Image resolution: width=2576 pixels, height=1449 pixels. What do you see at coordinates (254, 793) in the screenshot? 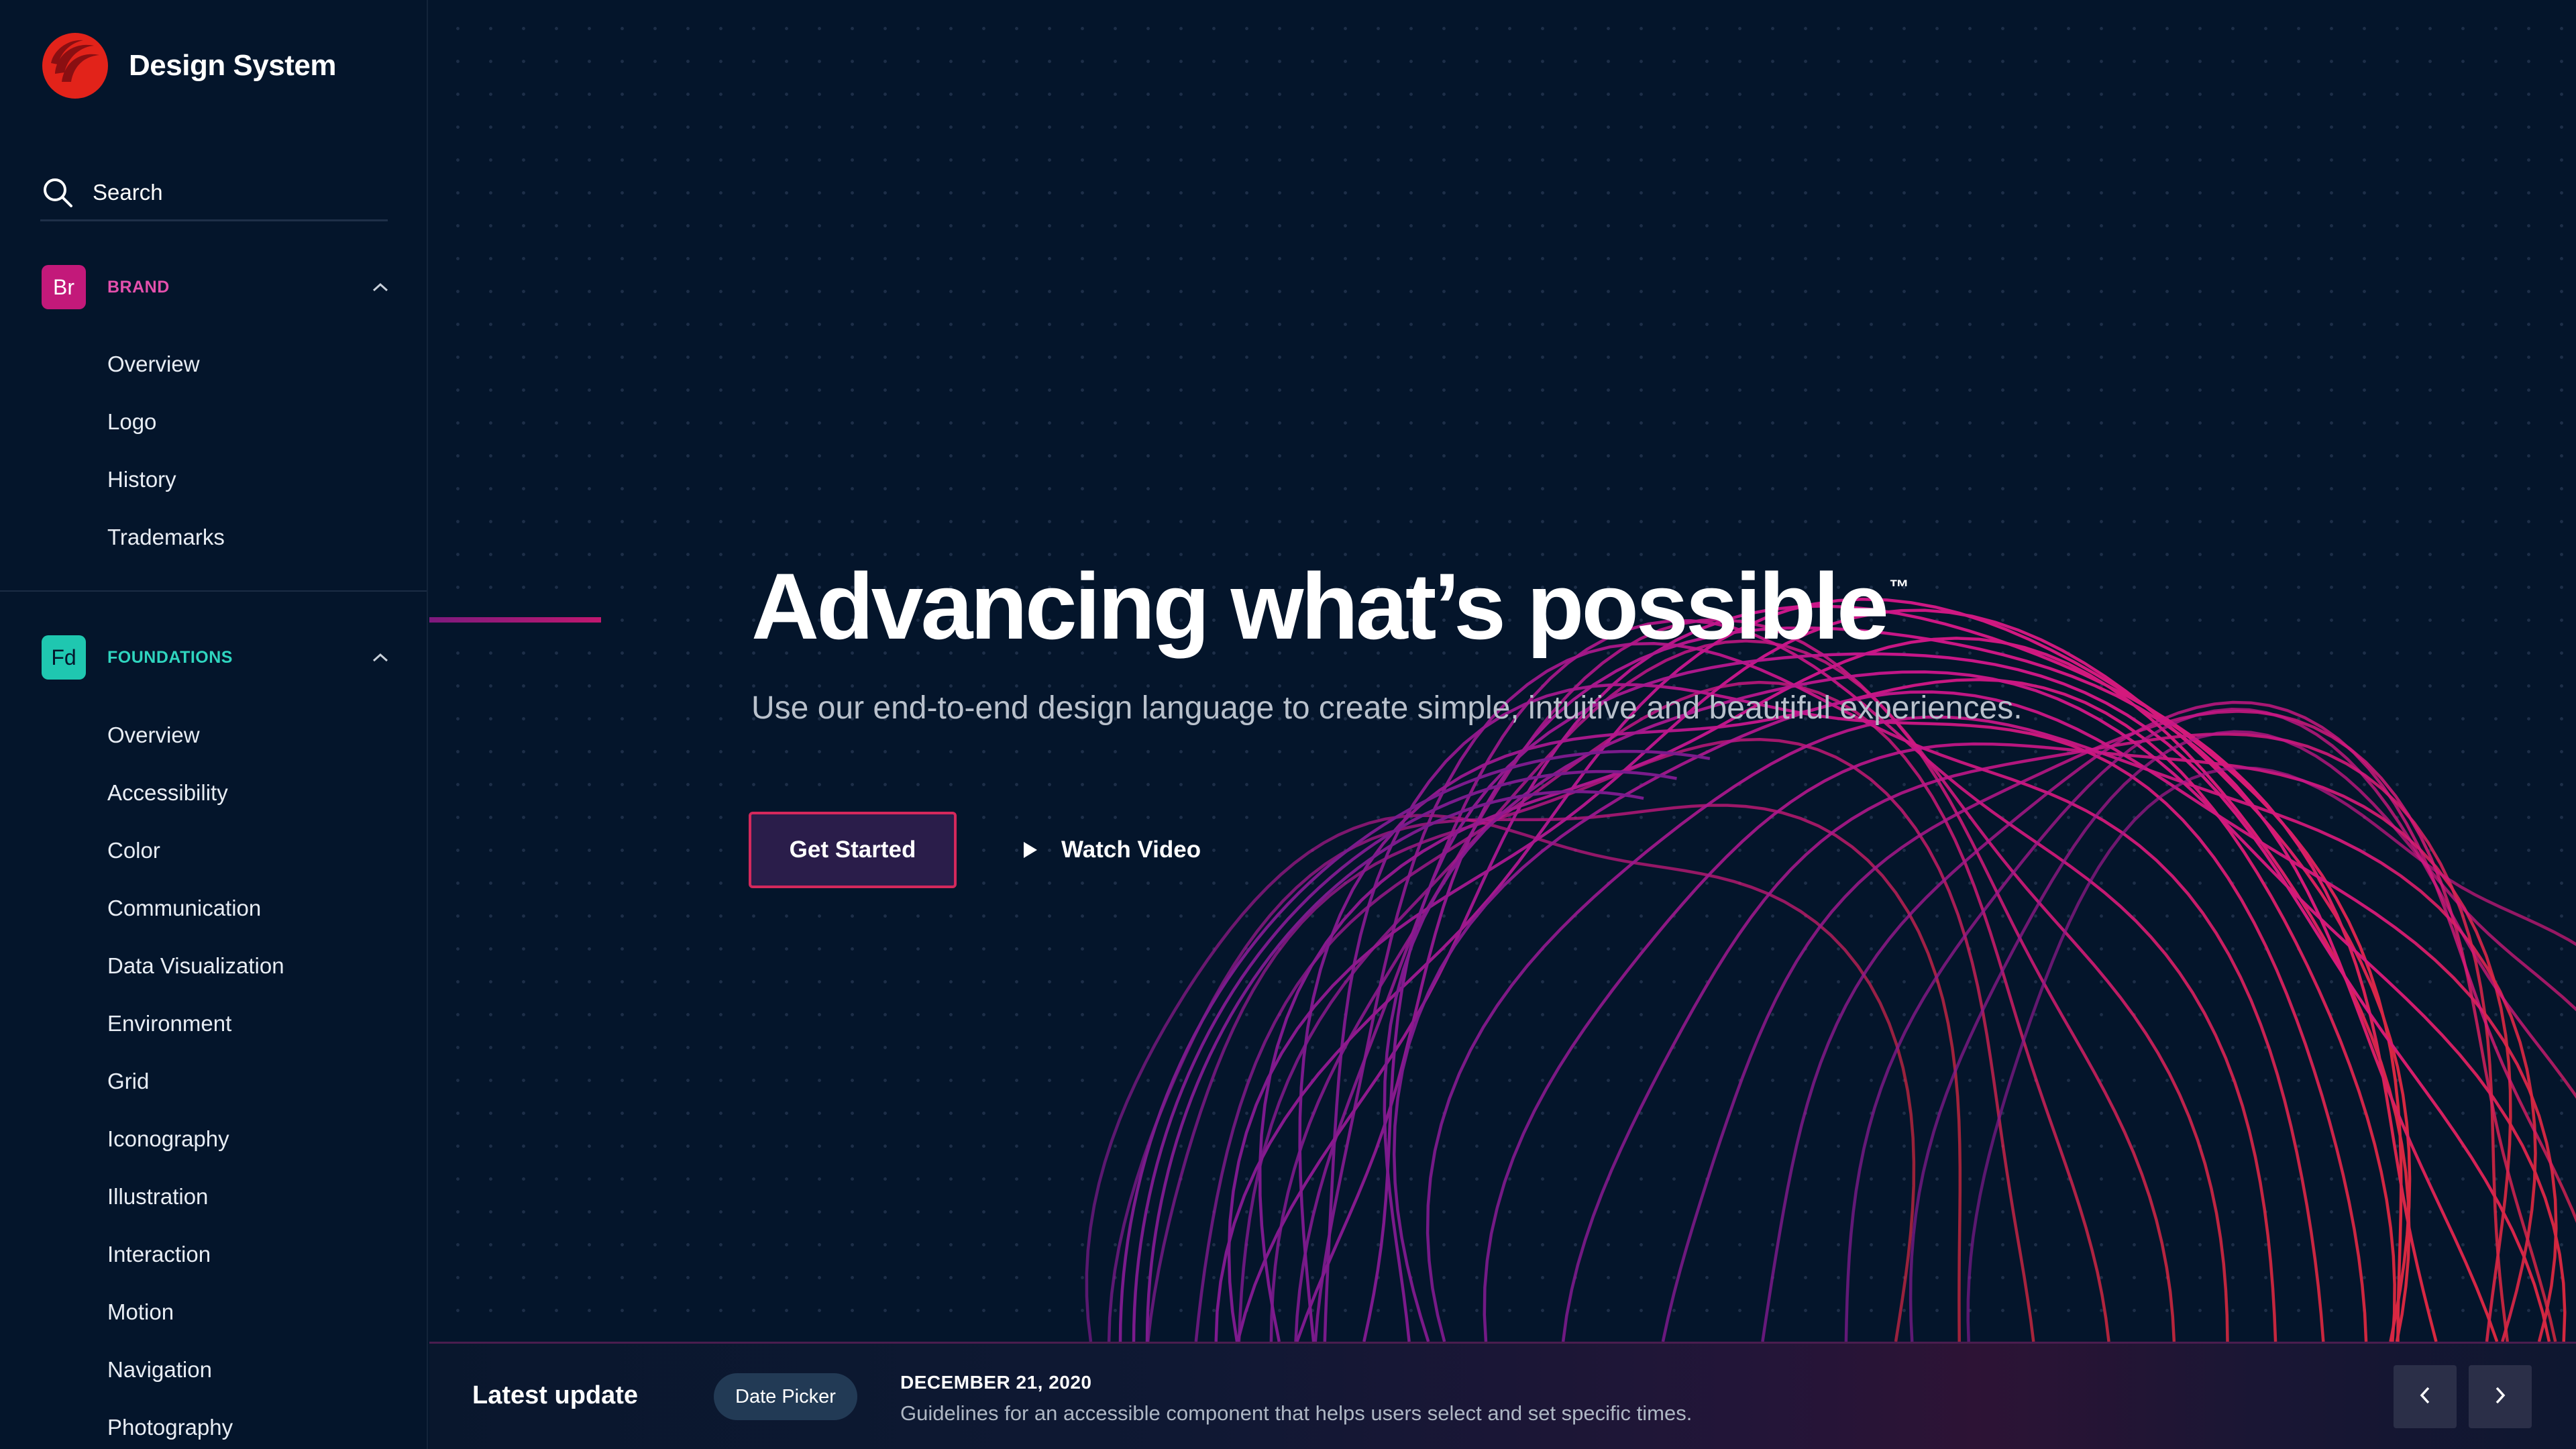
I see `sidebar-item-accessibility: Accessibility` at bounding box center [254, 793].